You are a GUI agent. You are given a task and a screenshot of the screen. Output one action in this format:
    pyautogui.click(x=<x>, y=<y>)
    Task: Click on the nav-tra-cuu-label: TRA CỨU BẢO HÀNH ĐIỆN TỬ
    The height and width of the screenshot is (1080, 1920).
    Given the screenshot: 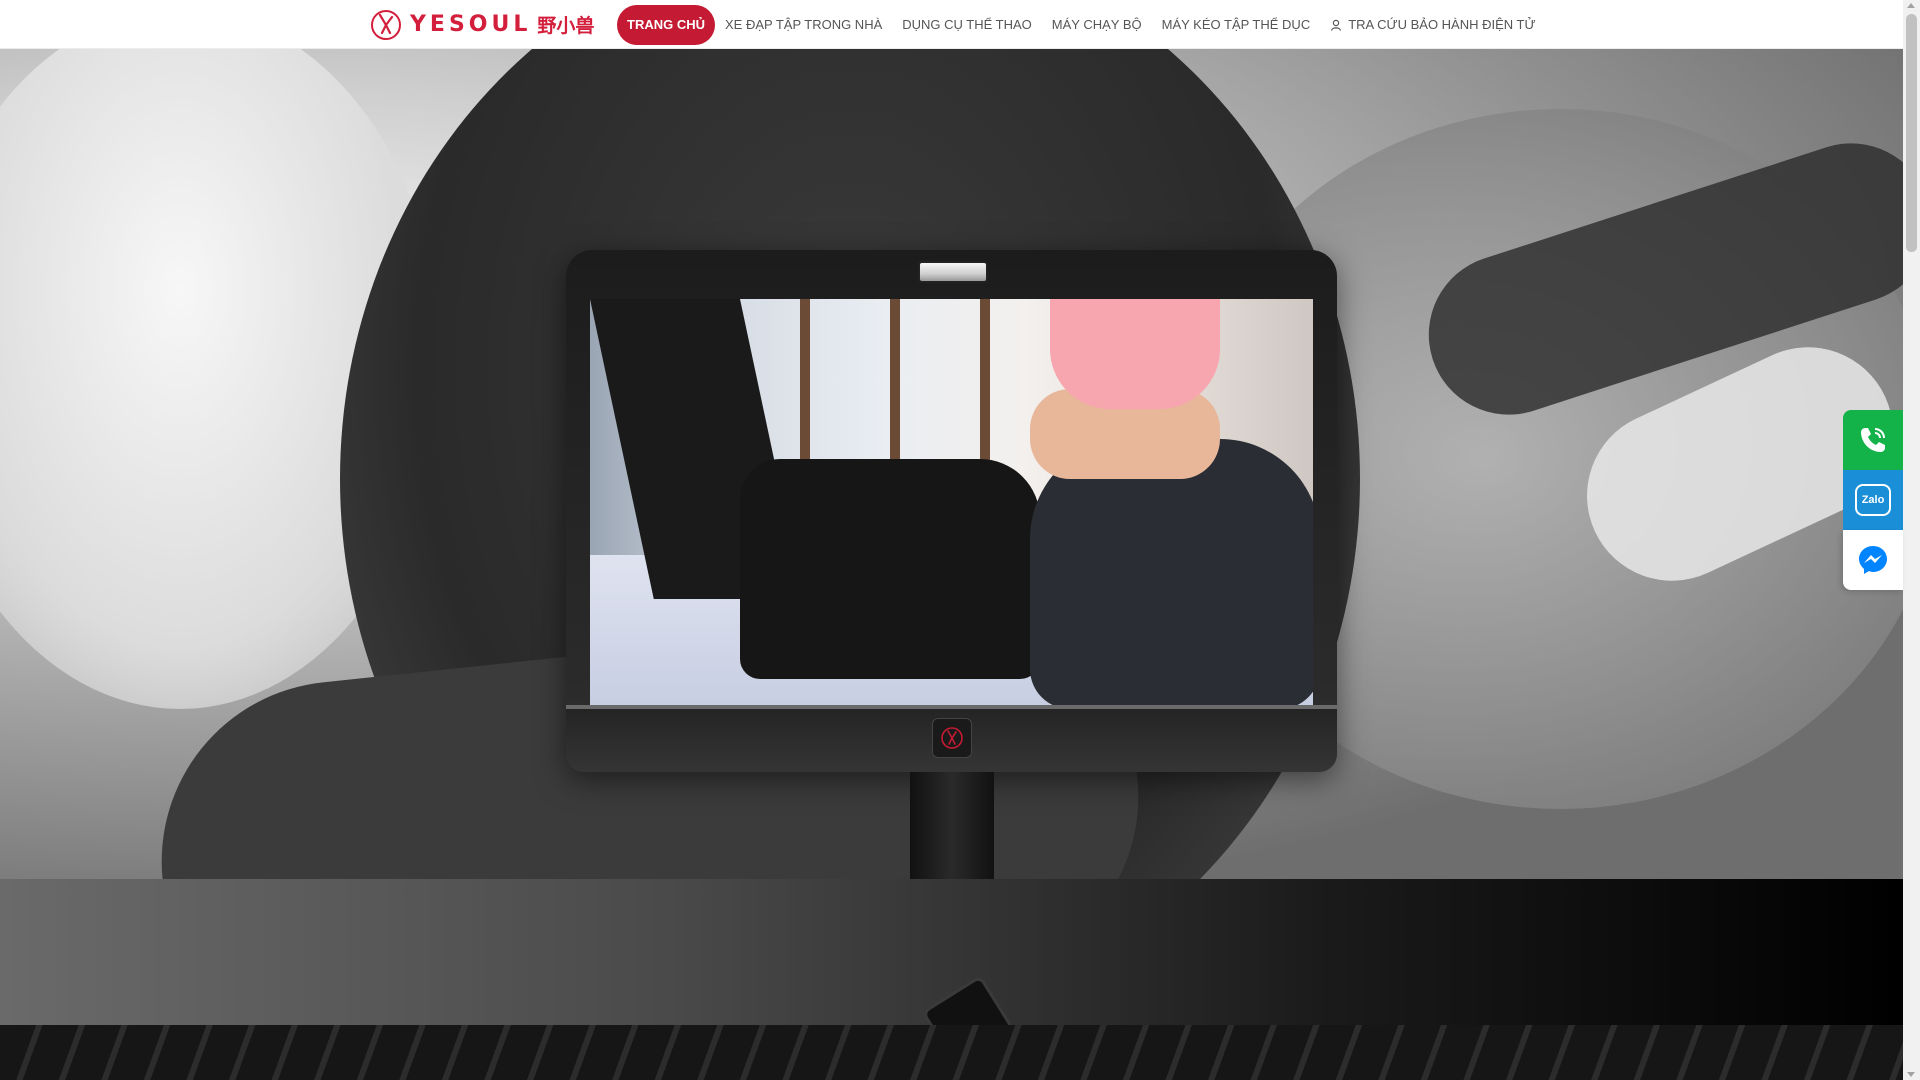 What is the action you would take?
    pyautogui.click(x=1442, y=24)
    